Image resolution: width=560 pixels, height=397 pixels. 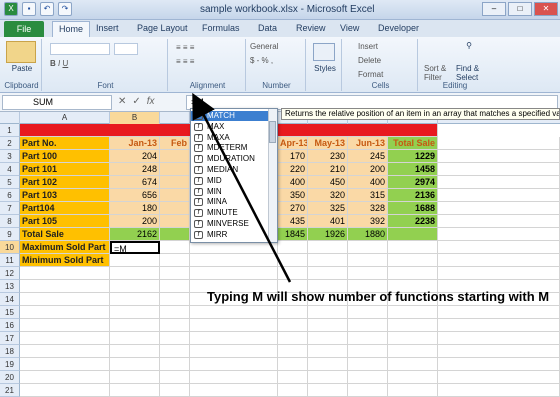 What do you see at coordinates (242, 187) in the screenshot?
I see `annotation-arrow` at bounding box center [242, 187].